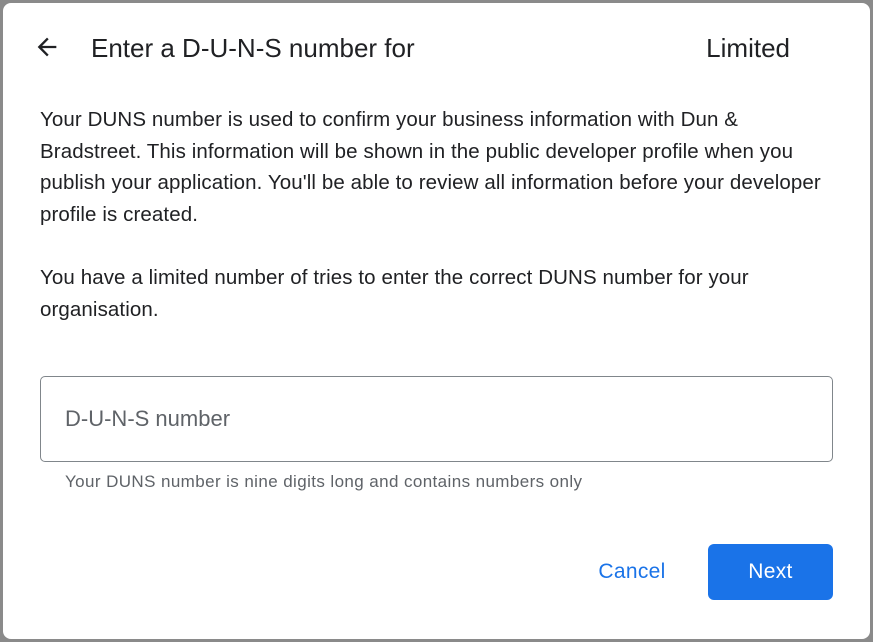 Image resolution: width=873 pixels, height=642 pixels. Describe the element at coordinates (632, 572) in the screenshot. I see `cancel-button: Cancel` at that location.